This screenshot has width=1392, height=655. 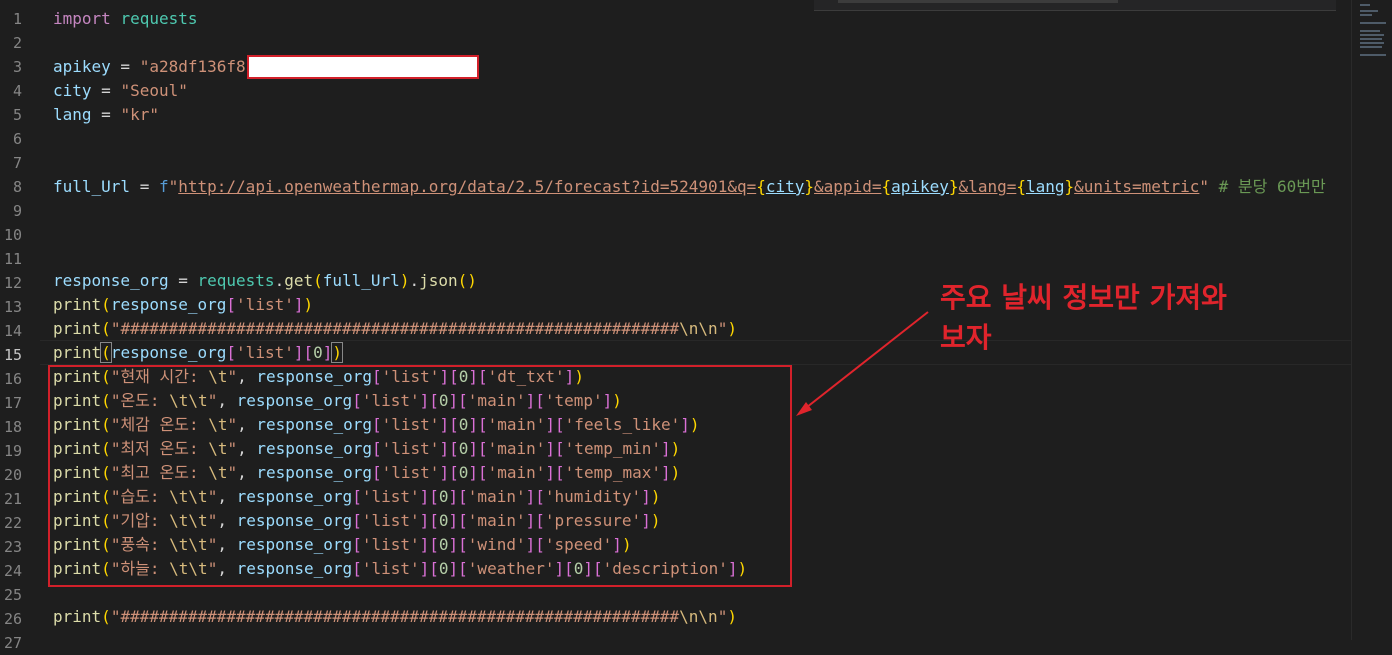 I want to click on annotation-line-1: 주요 날씨 정보만 가져와, so click(x=1083, y=297).